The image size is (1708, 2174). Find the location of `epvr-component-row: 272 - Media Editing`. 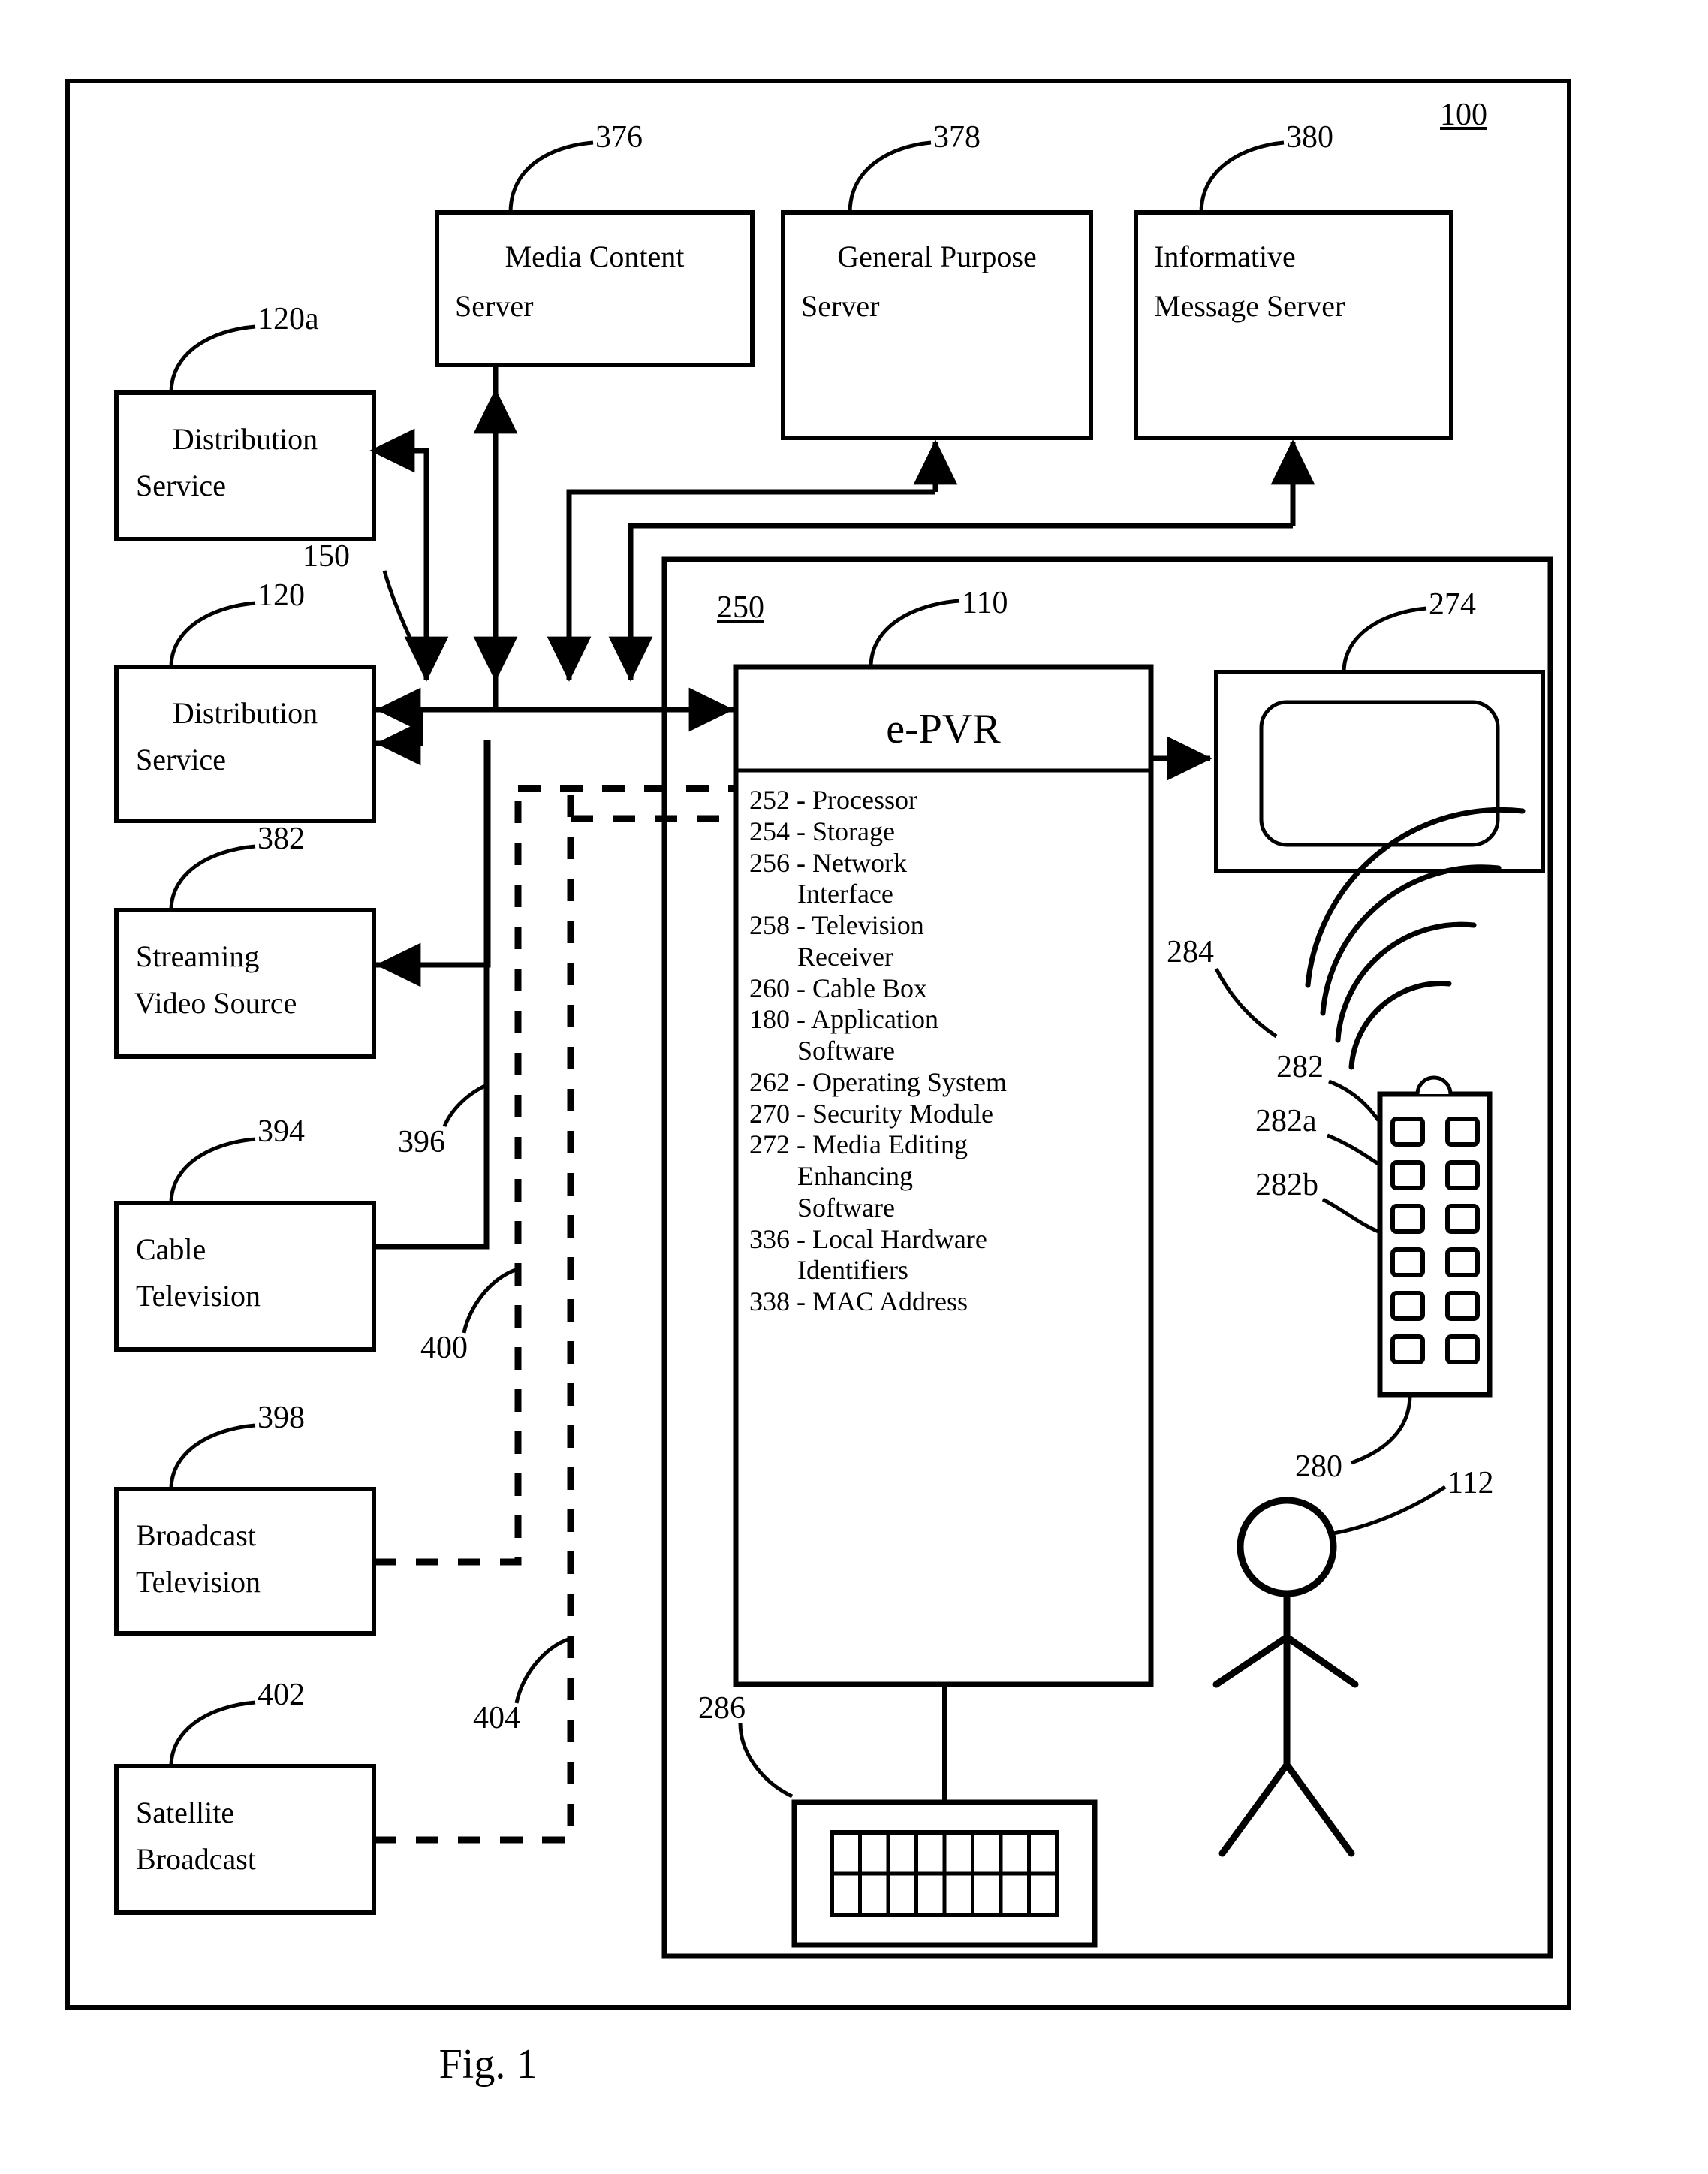

epvr-component-row: 272 - Media Editing is located at coordinates (859, 1144).